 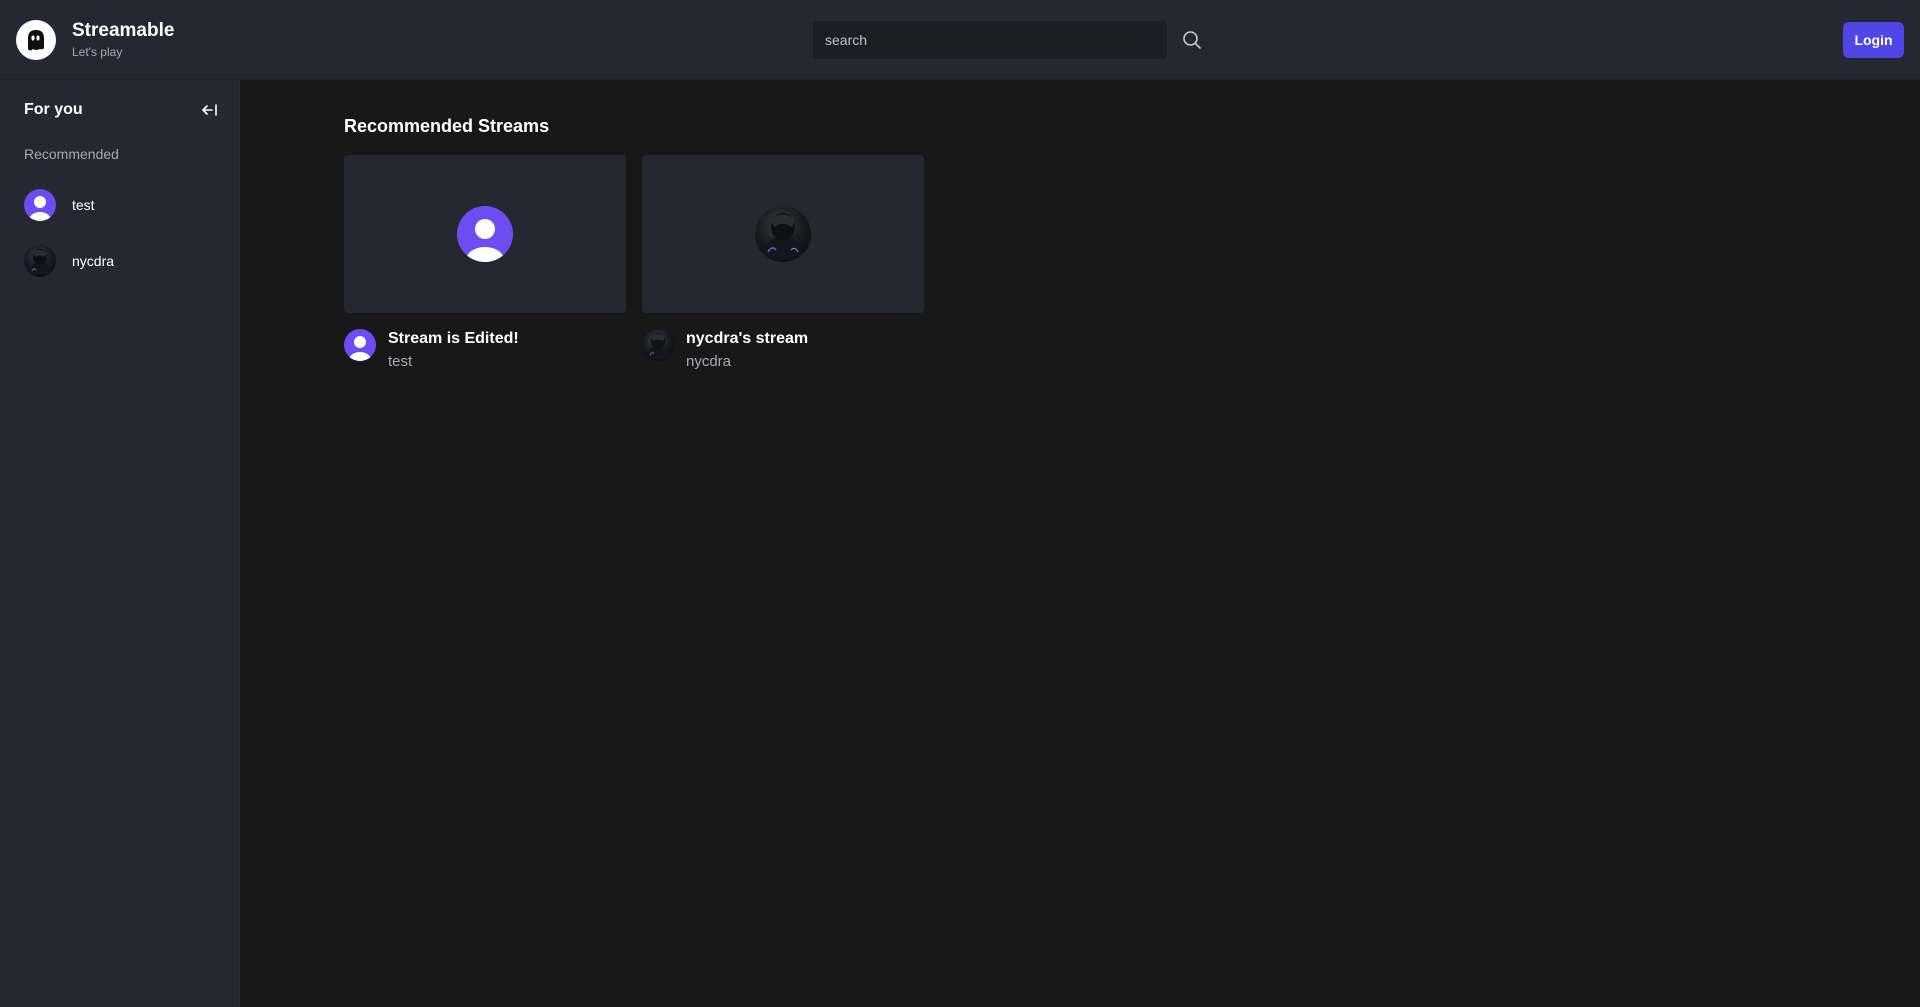 I want to click on search-icon, so click(x=1192, y=40).